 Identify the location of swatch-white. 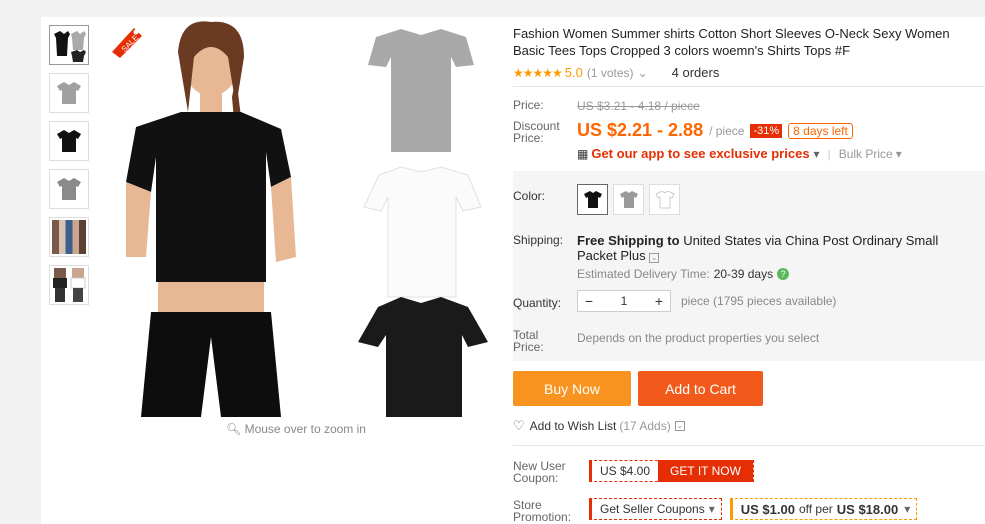
(664, 199).